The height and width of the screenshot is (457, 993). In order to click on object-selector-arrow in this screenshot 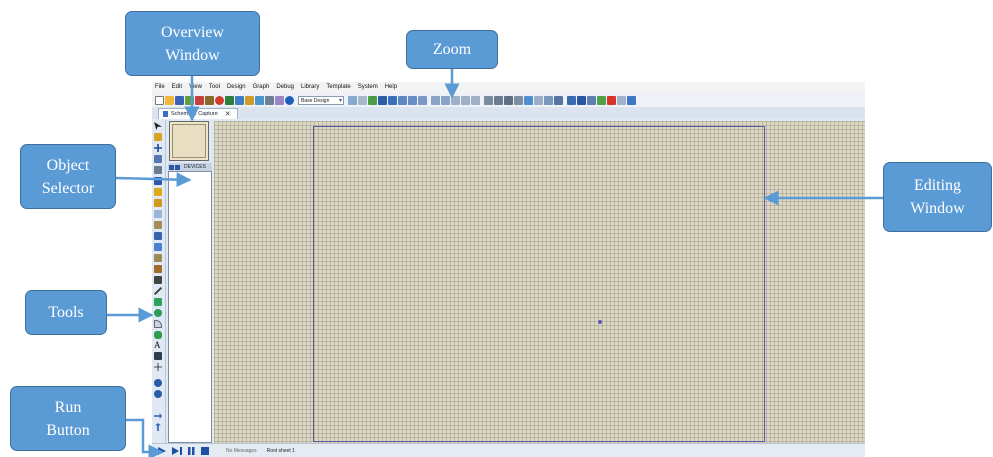, I will do `click(153, 180)`.